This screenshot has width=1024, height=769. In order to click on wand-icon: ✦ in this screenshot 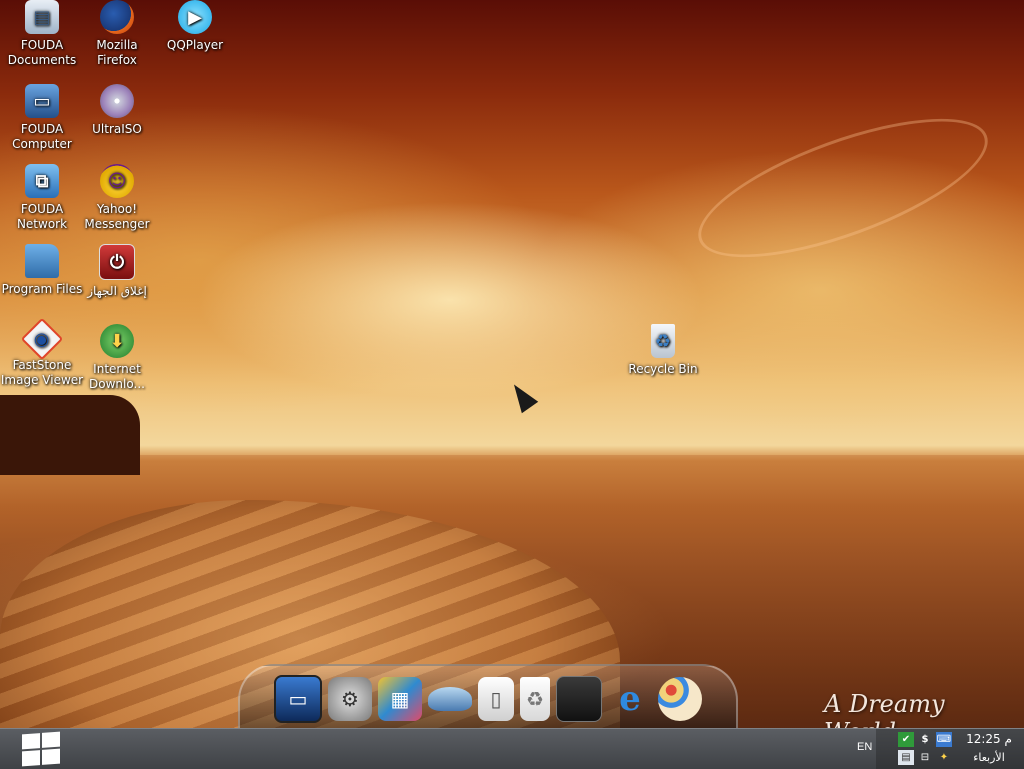, I will do `click(944, 757)`.